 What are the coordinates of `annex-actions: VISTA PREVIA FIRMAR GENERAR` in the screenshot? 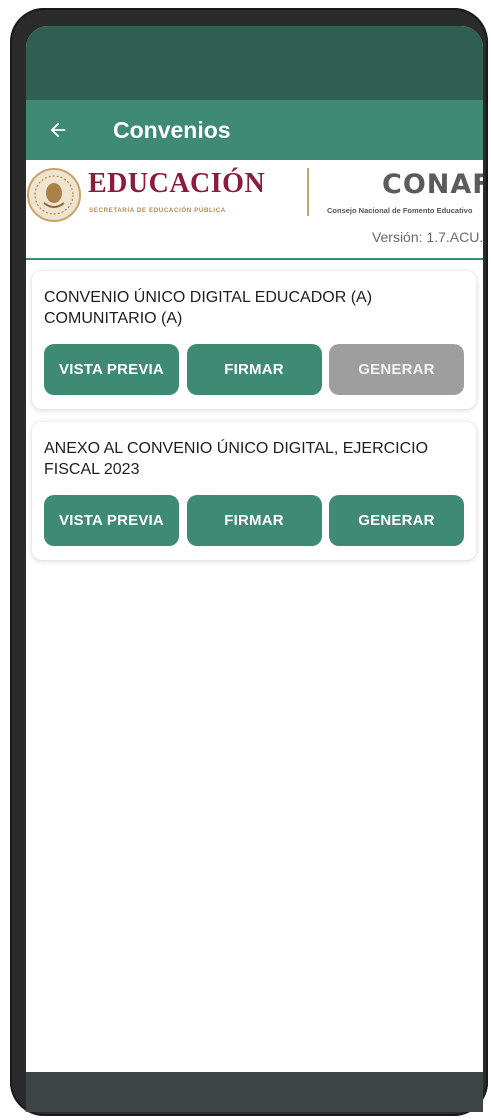 It's located at (254, 520).